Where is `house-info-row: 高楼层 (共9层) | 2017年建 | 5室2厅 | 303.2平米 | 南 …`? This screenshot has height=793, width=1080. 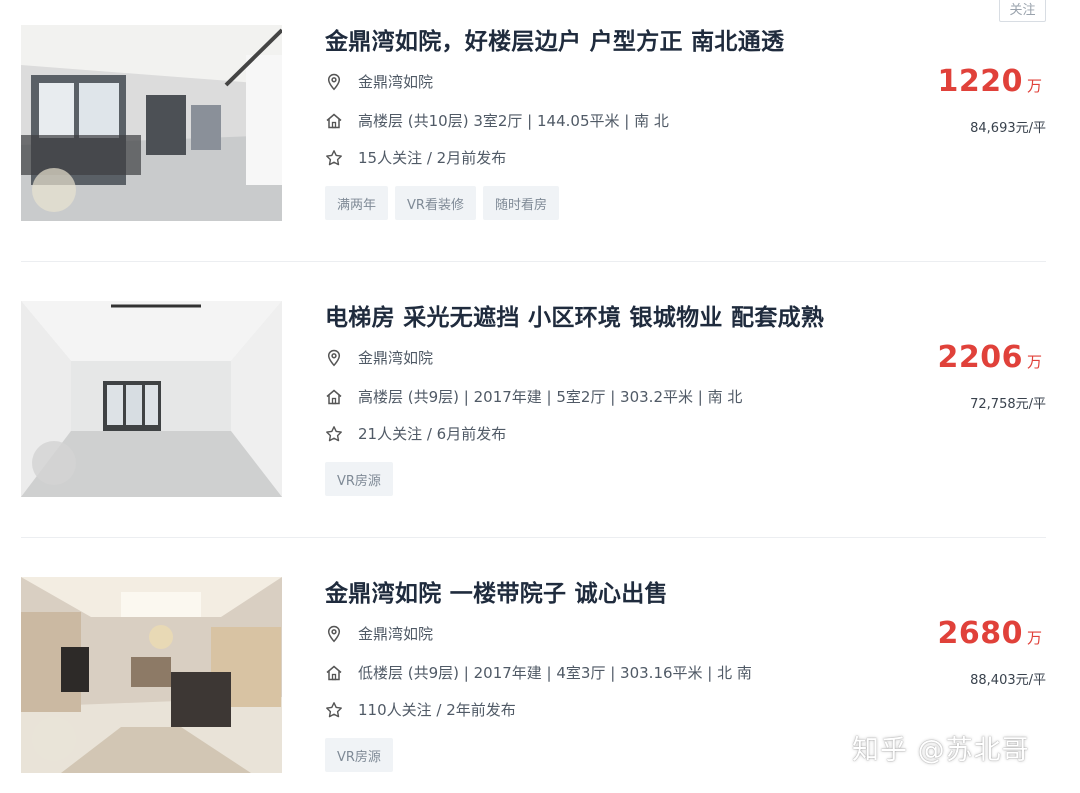
house-info-row: 高楼层 (共9层) | 2017年建 | 5室2厅 | 303.2平米 | 南 … is located at coordinates (533, 396).